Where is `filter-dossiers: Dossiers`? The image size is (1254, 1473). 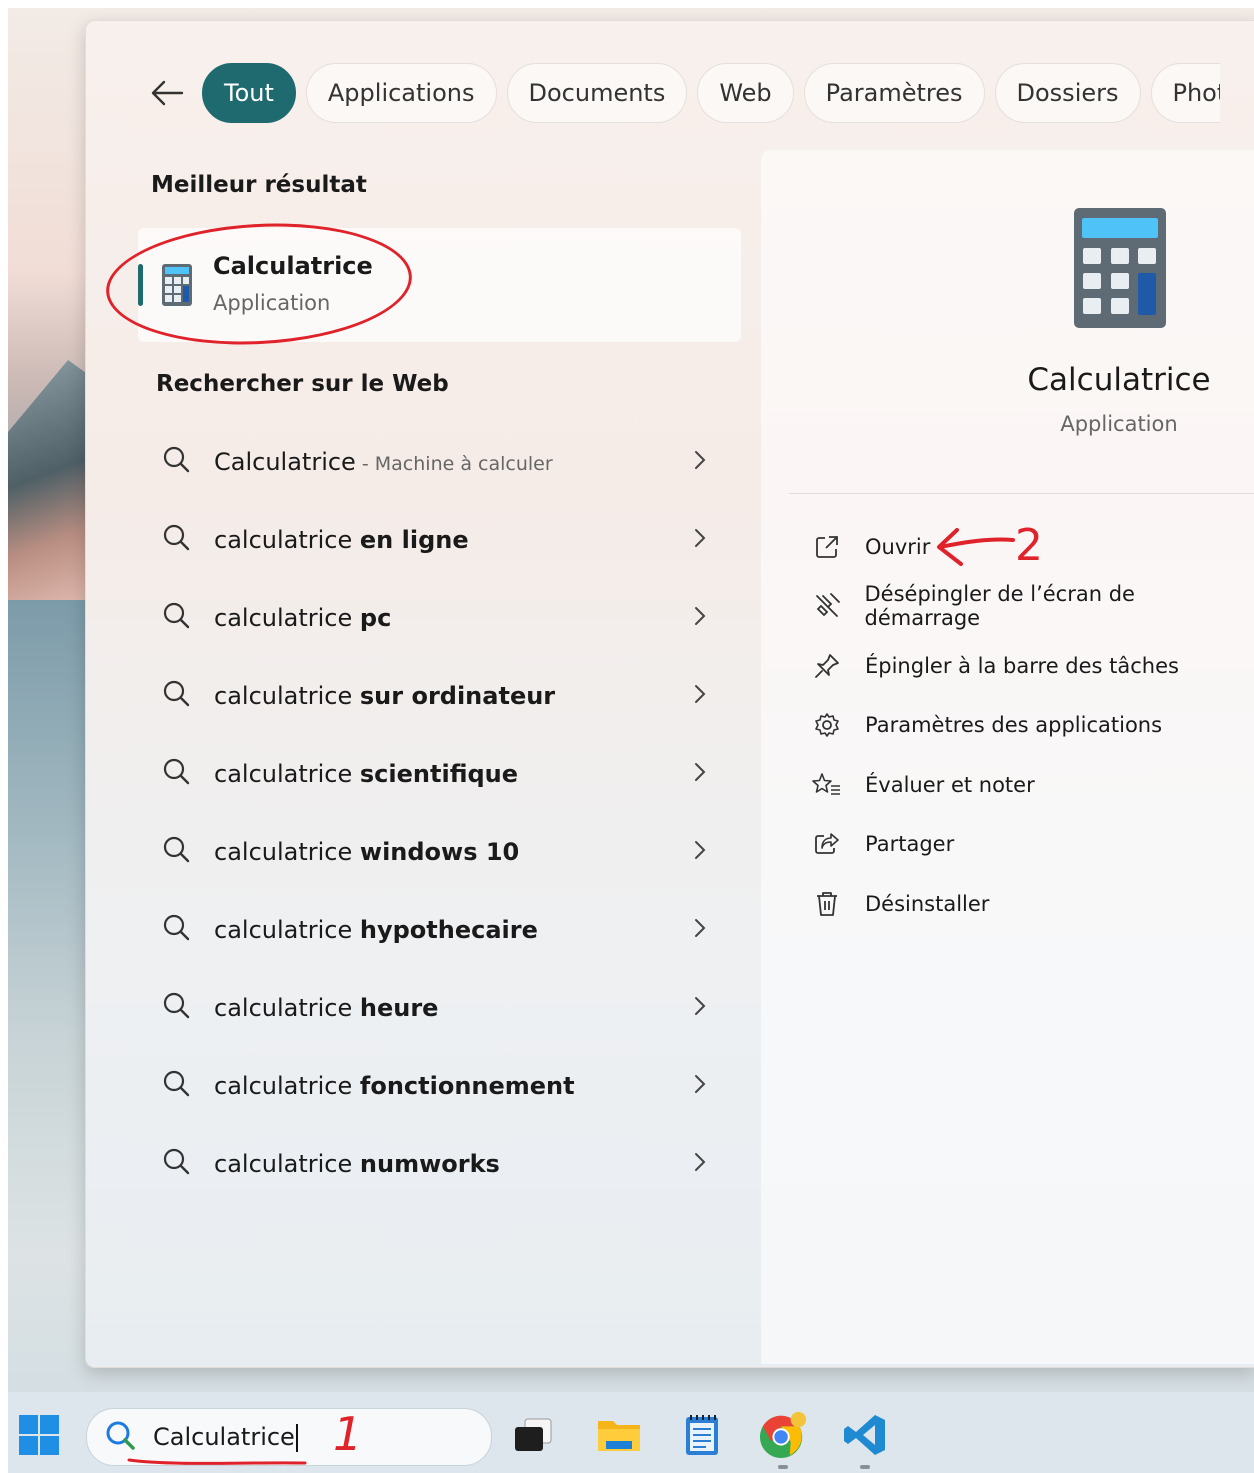
filter-dossiers: Dossiers is located at coordinates (1067, 93).